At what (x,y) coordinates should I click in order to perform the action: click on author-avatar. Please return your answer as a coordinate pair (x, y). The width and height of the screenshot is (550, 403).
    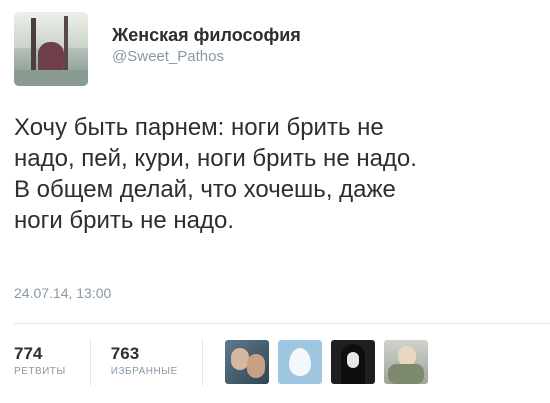
    Looking at the image, I should click on (51, 49).